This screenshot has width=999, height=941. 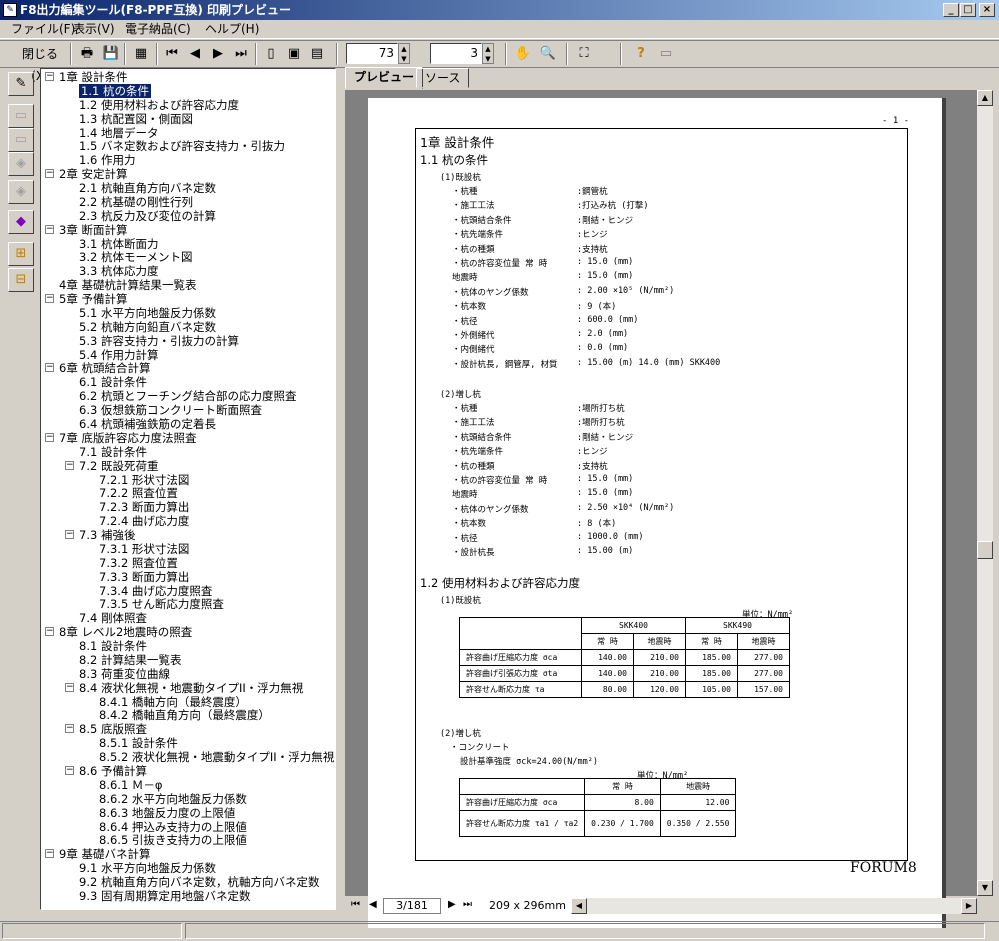 What do you see at coordinates (93, 299) in the screenshot?
I see `tree-node: 5章 予備計算` at bounding box center [93, 299].